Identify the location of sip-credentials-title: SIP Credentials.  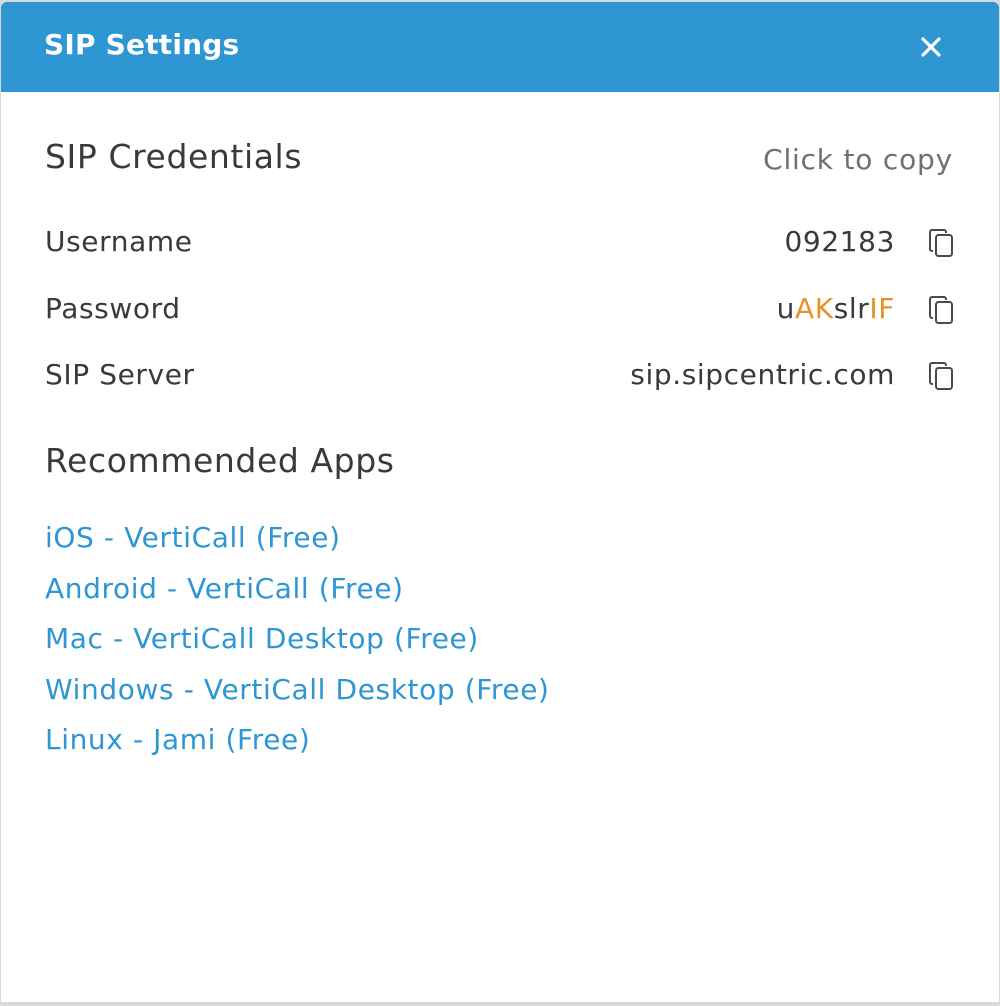
(174, 156).